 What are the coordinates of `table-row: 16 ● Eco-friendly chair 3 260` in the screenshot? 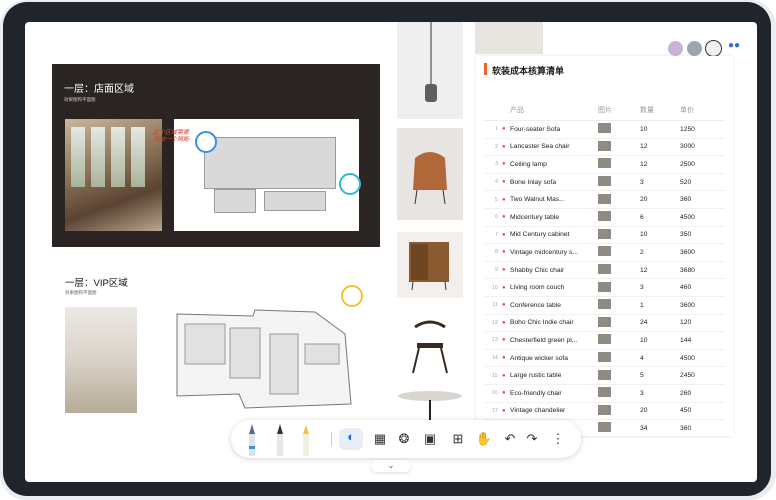 It's located at (604, 394).